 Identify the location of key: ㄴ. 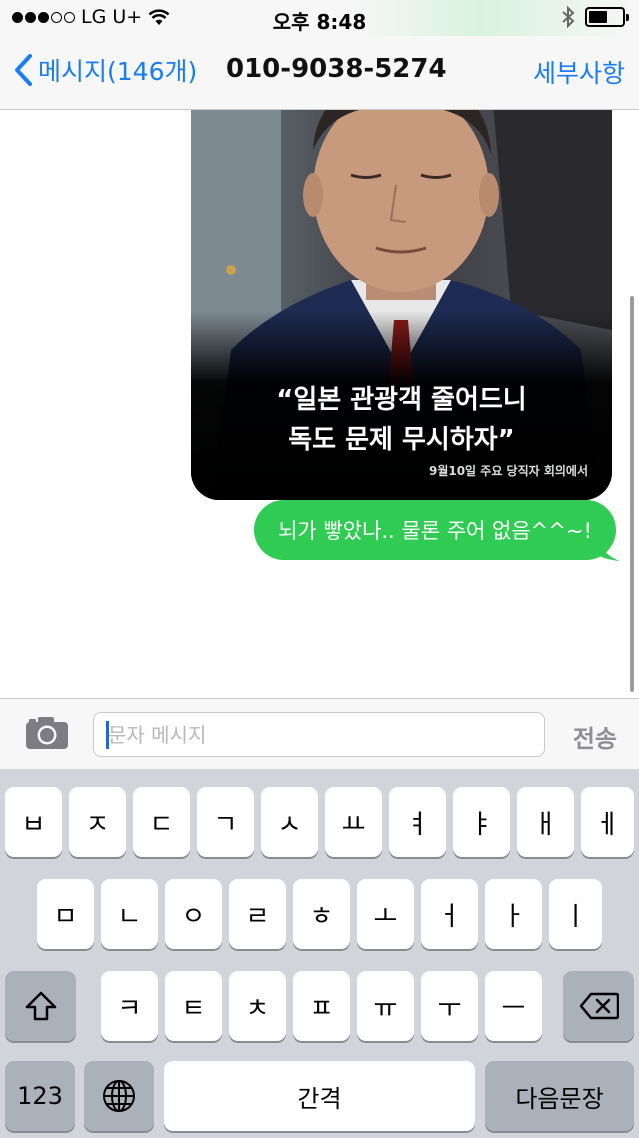
(129, 914).